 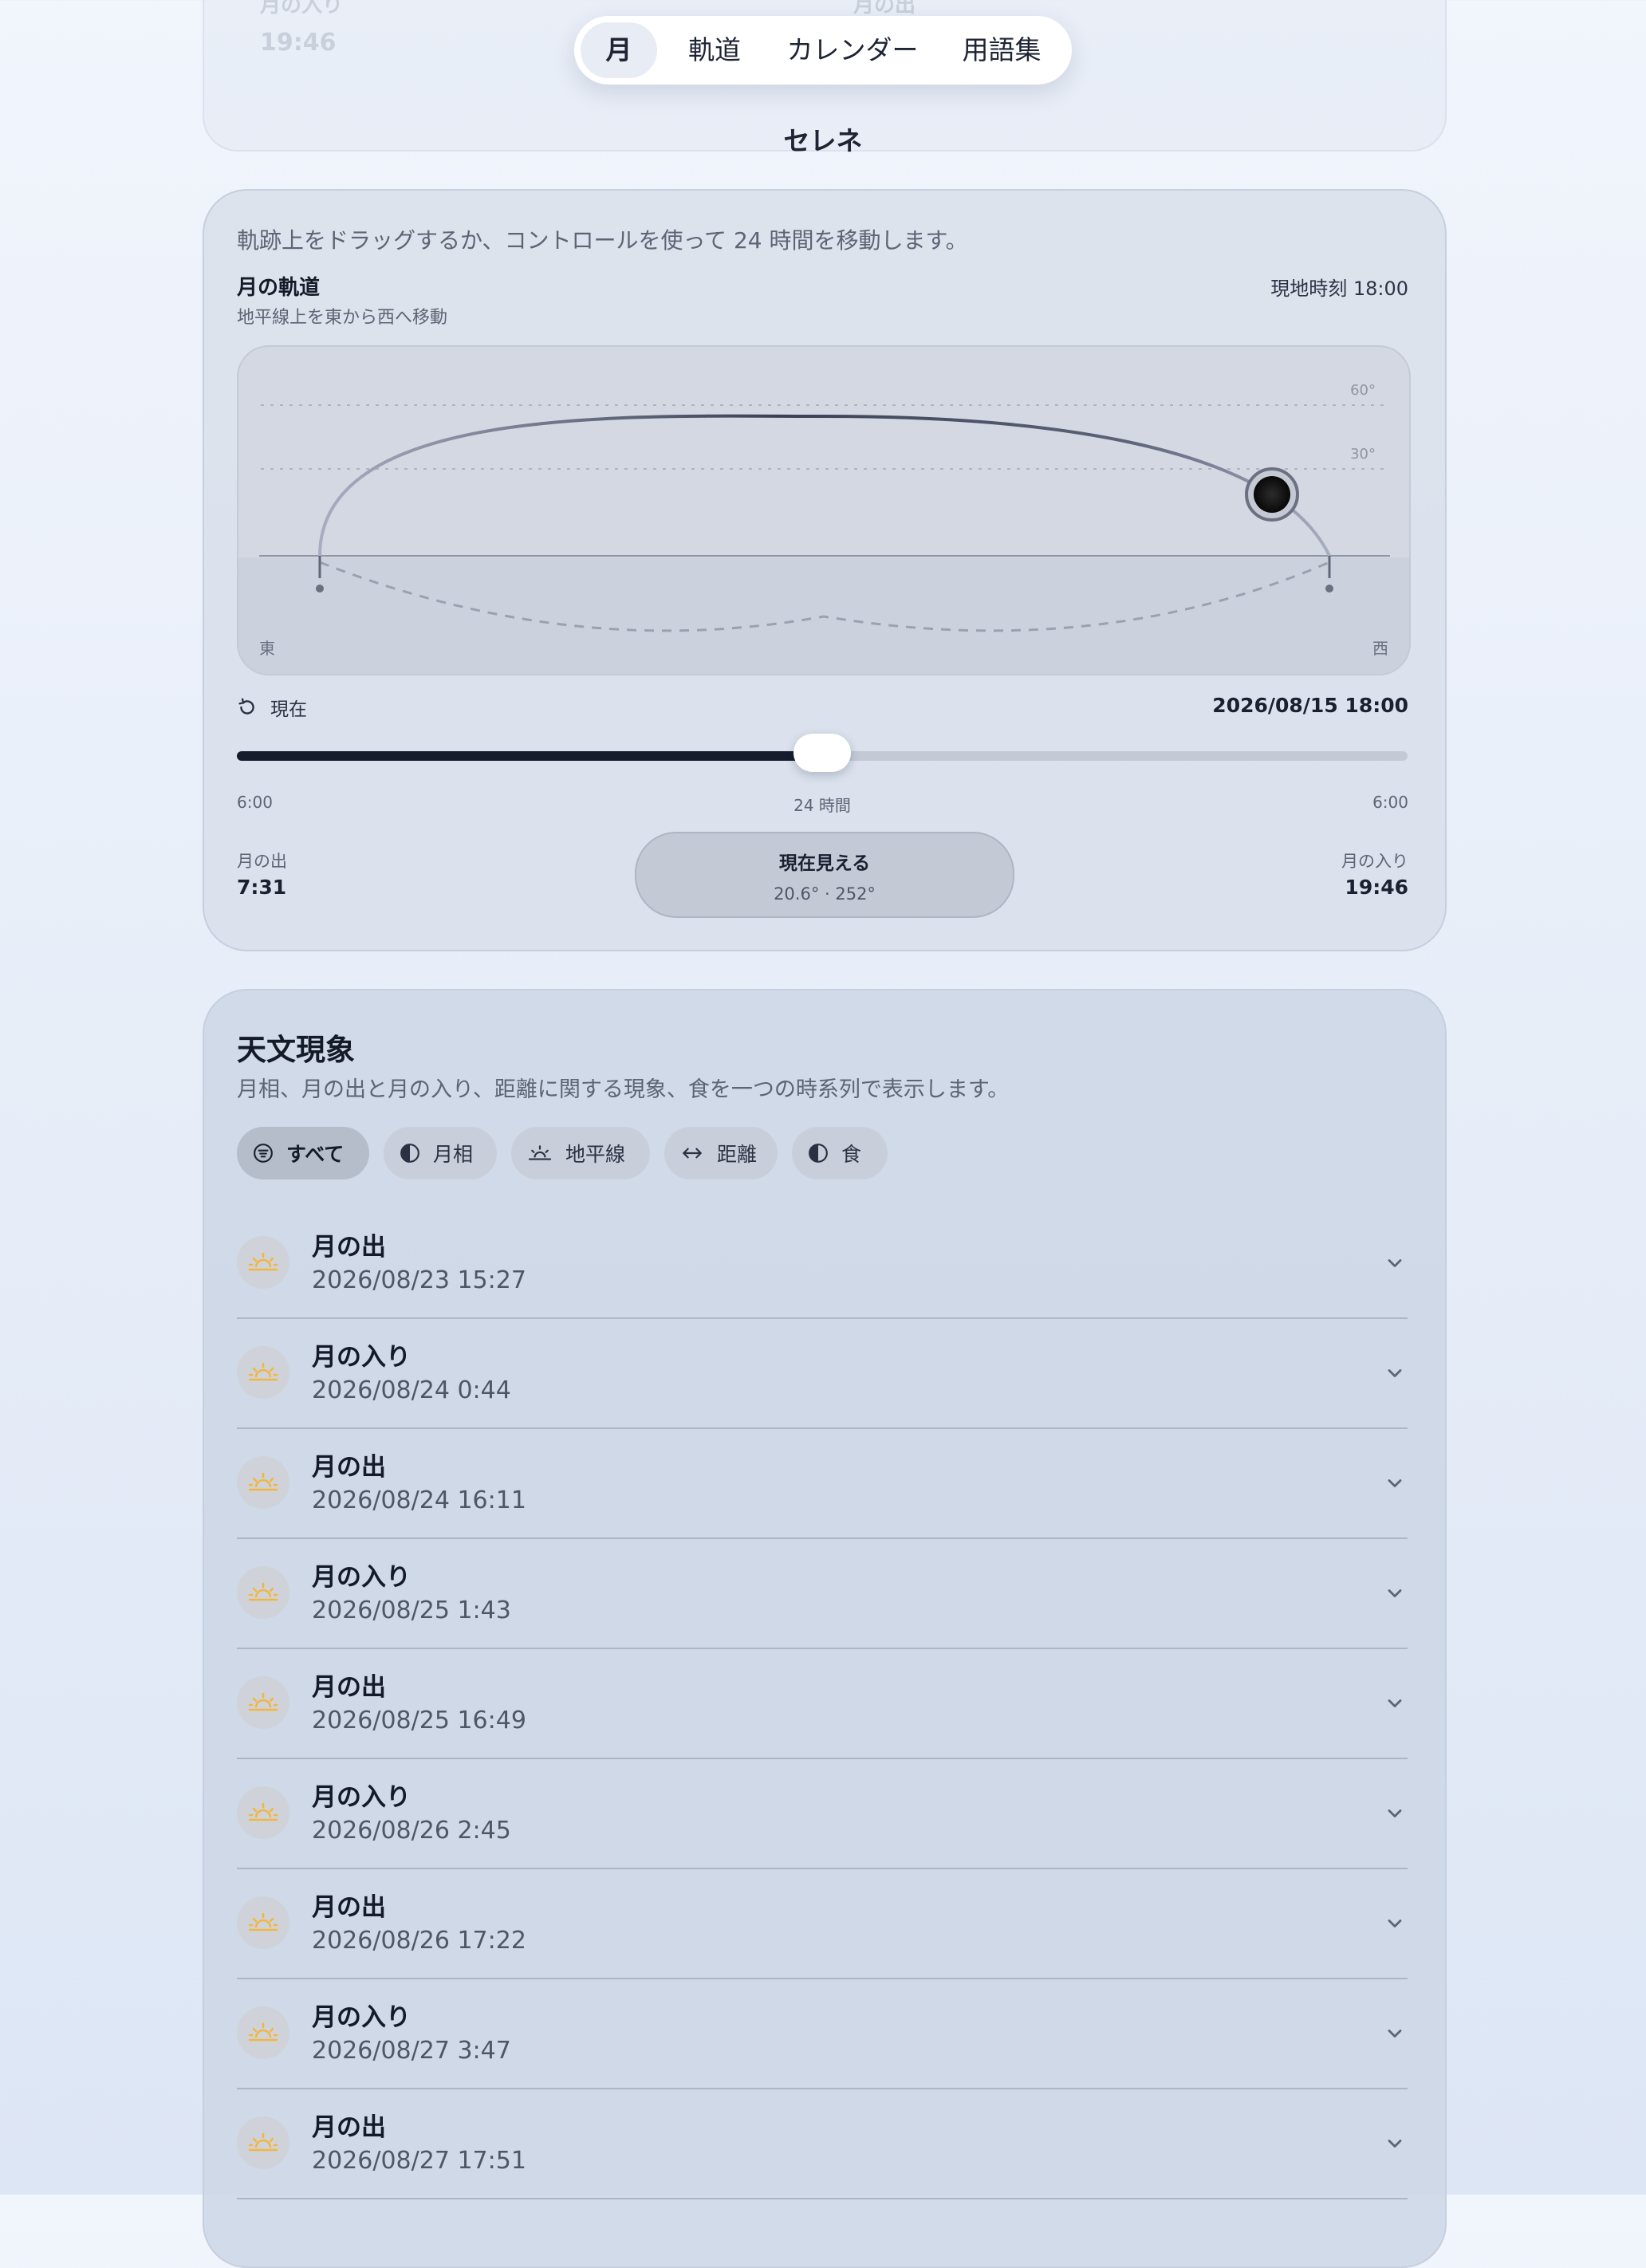 What do you see at coordinates (419, 1941) in the screenshot?
I see `event-date: 2026/08/26 17:22` at bounding box center [419, 1941].